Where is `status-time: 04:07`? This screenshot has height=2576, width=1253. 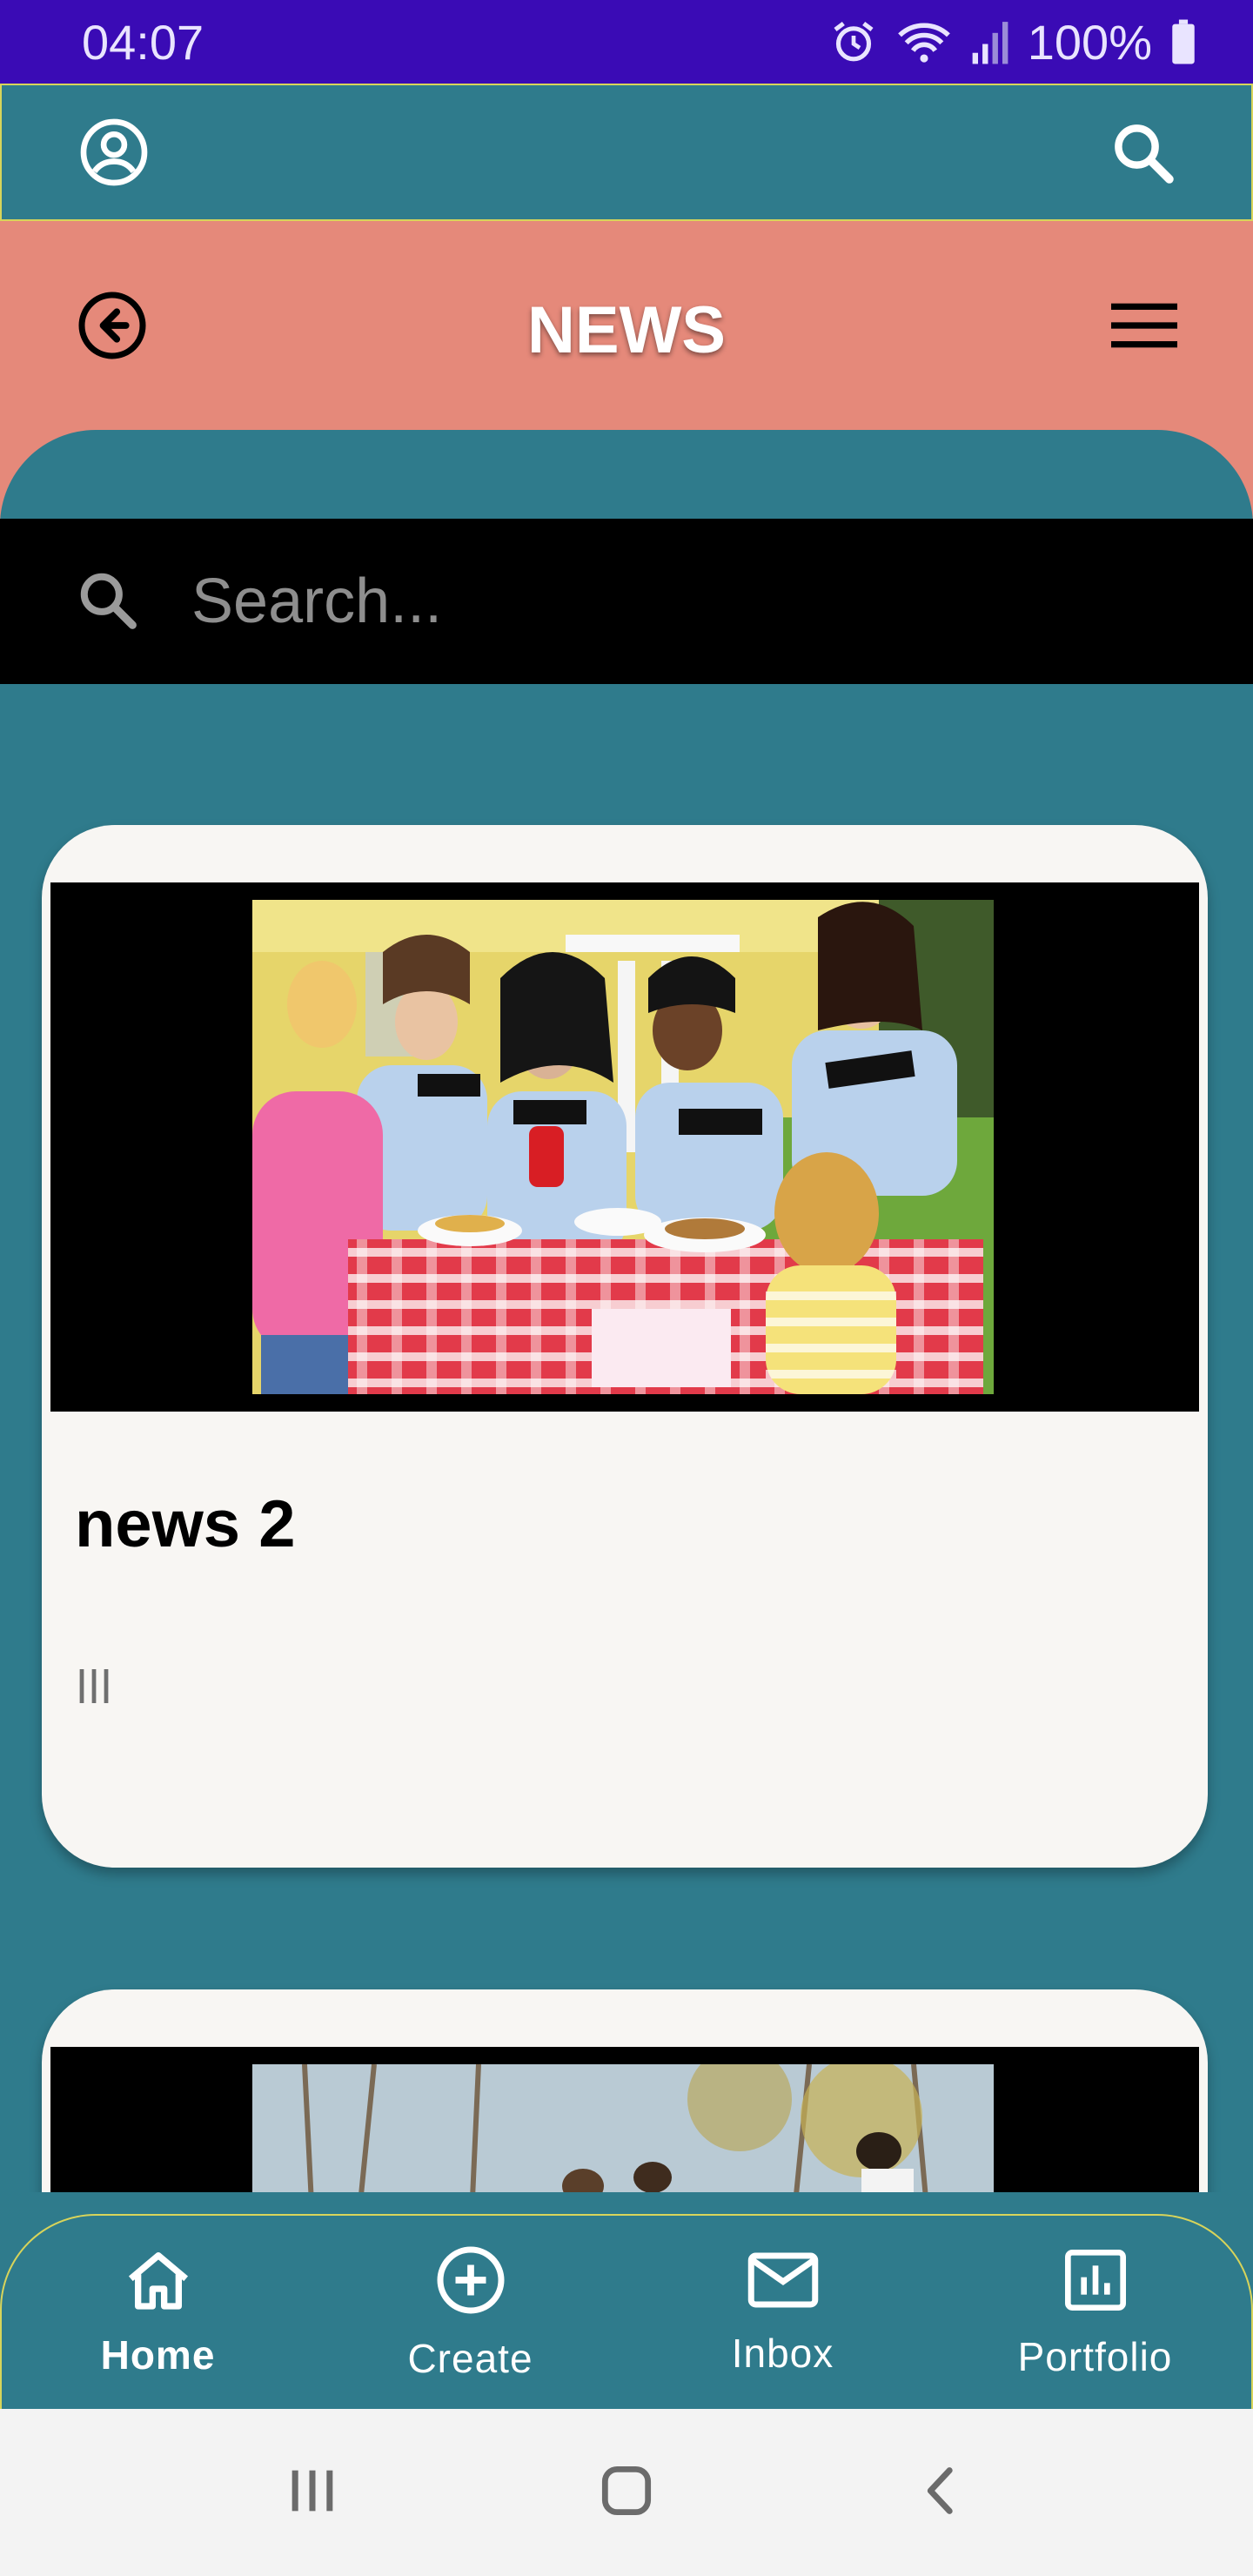 status-time: 04:07 is located at coordinates (143, 42).